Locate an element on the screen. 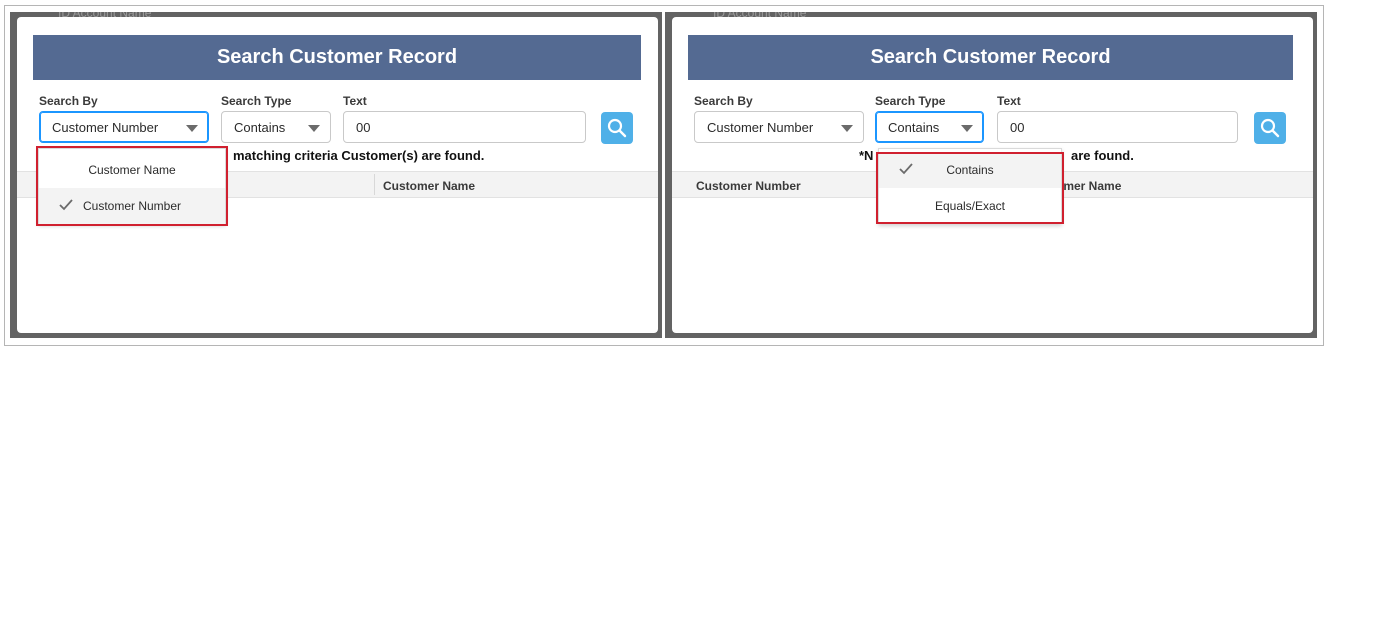 The width and height of the screenshot is (1376, 622). status-message-prefix: *N is located at coordinates (866, 155).